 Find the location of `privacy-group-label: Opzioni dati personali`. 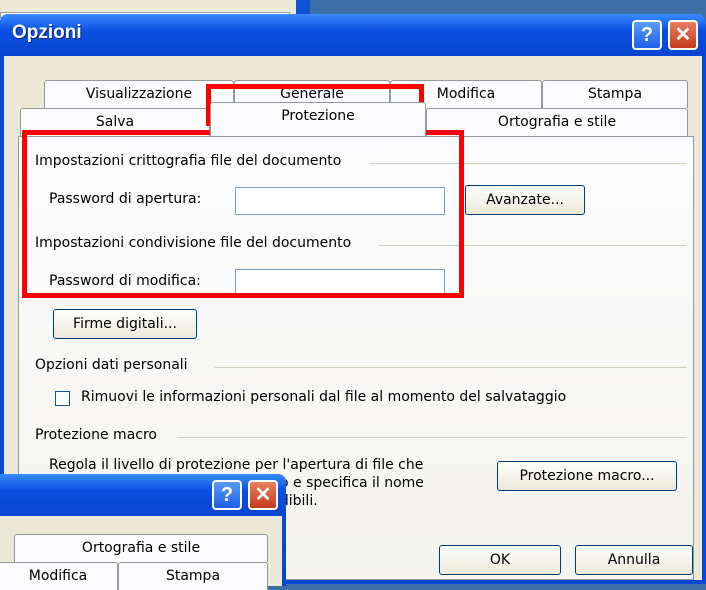

privacy-group-label: Opzioni dati personali is located at coordinates (111, 365).